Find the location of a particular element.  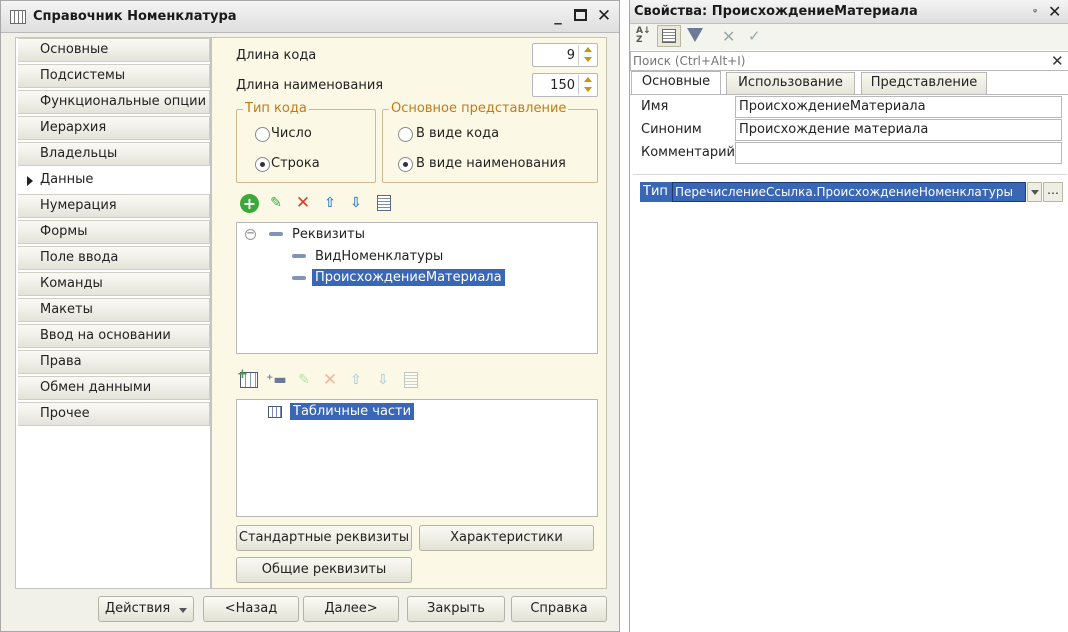

sidebar-item: Обмен данными is located at coordinates (114, 388).